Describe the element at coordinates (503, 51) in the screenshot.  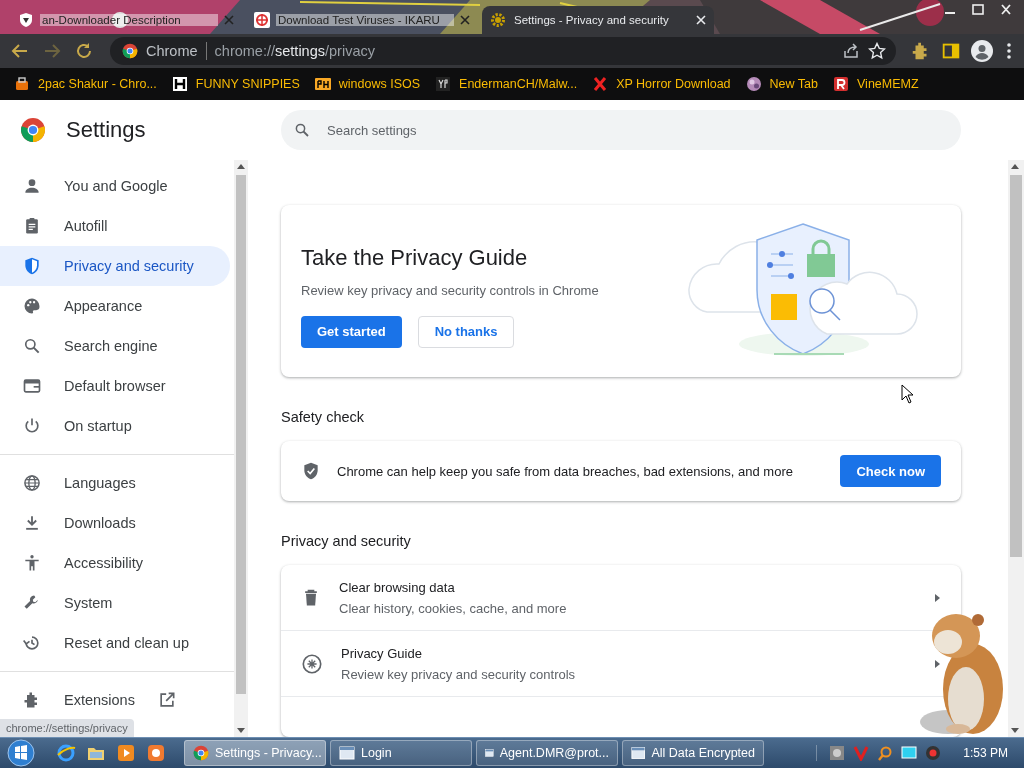
I see `address-bar: Chrome chrome://settings/privacy` at that location.